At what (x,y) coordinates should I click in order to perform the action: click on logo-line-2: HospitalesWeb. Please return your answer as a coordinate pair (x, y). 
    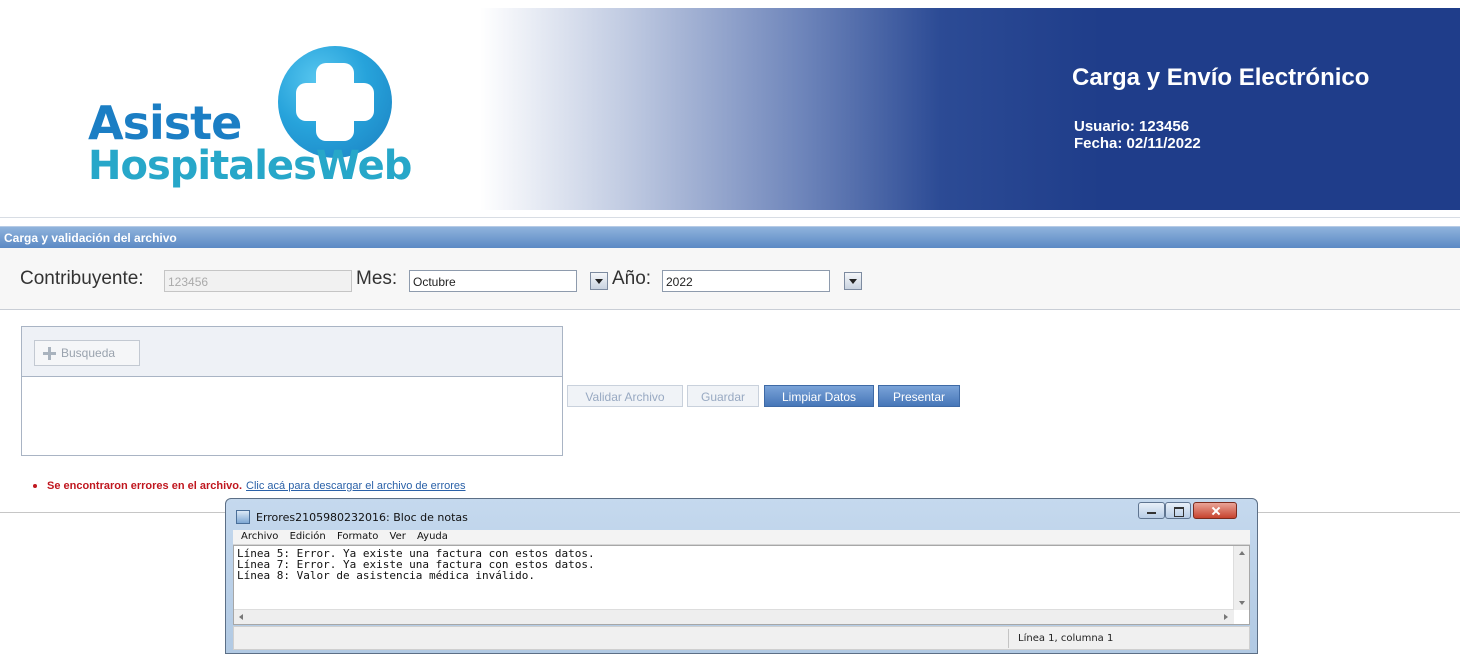
    Looking at the image, I should click on (250, 166).